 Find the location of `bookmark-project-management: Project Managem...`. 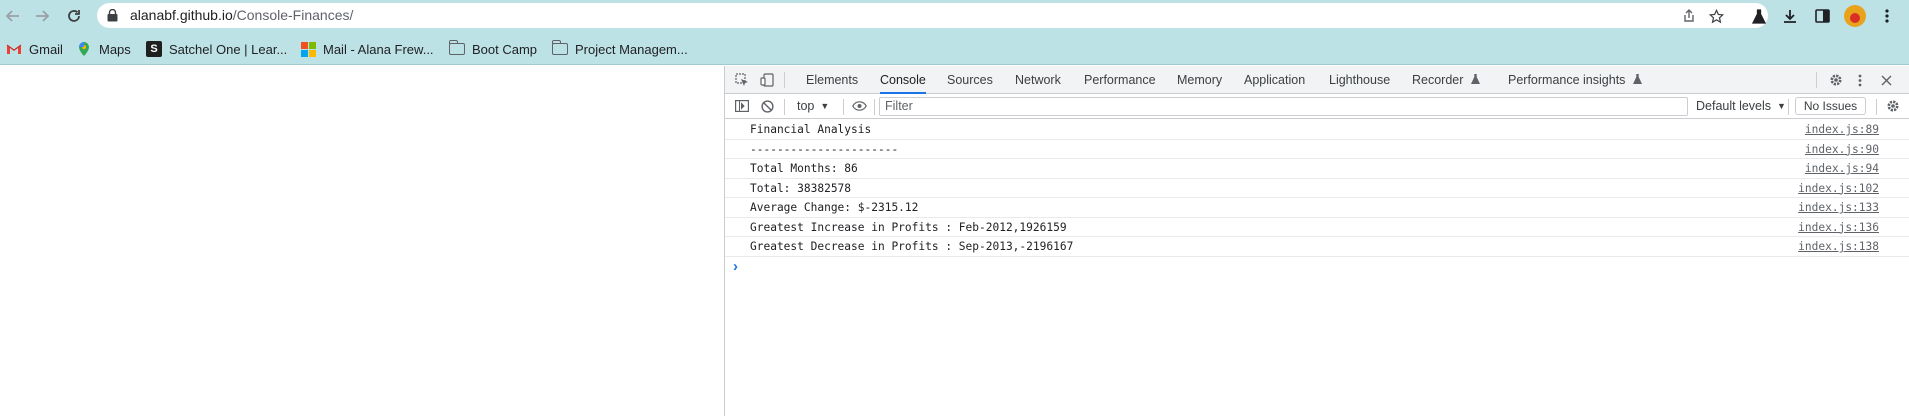

bookmark-project-management: Project Managem... is located at coordinates (619, 49).